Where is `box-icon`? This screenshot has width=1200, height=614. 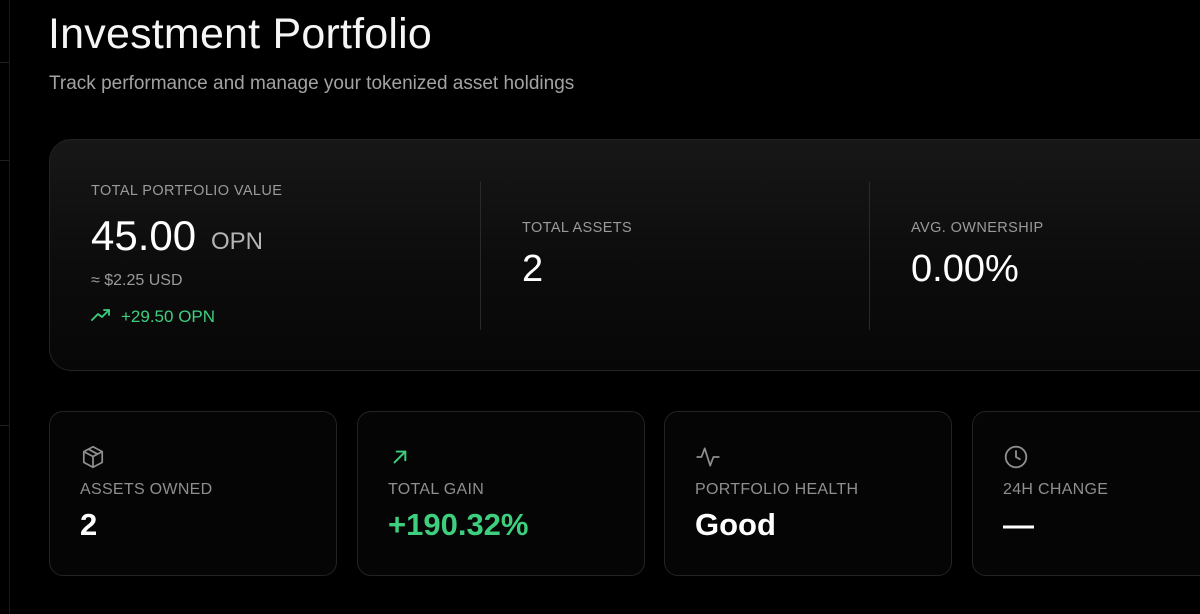
box-icon is located at coordinates (93, 457).